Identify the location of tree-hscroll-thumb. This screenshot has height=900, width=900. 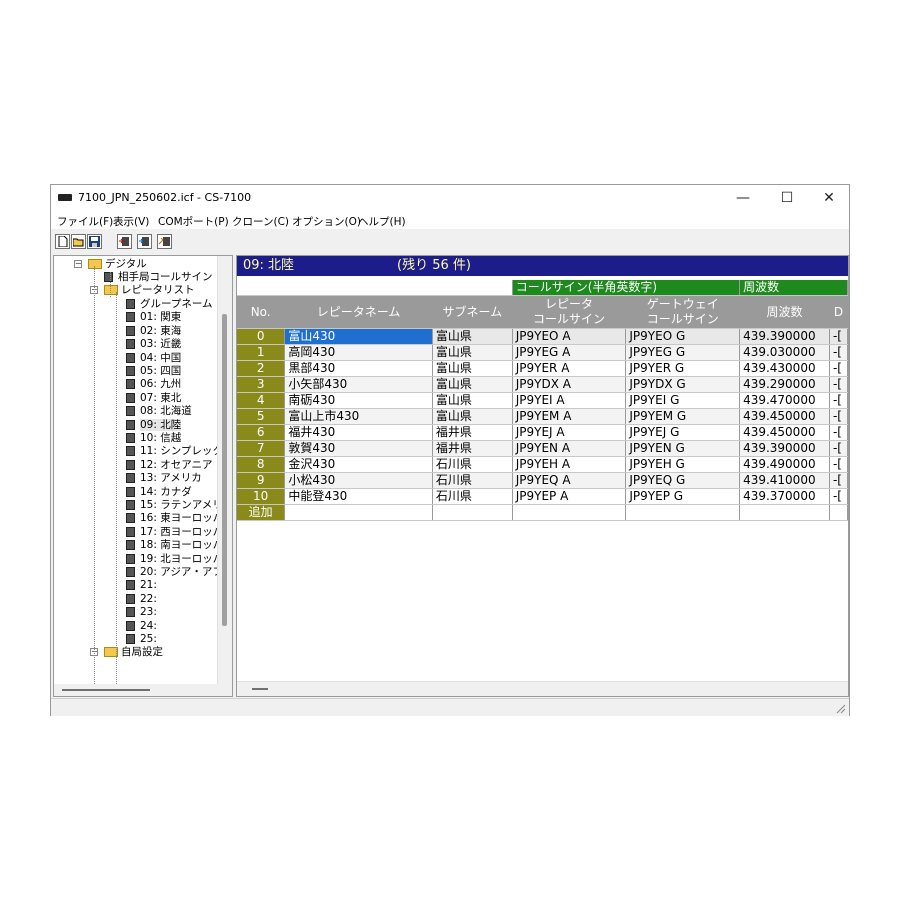
(106, 690).